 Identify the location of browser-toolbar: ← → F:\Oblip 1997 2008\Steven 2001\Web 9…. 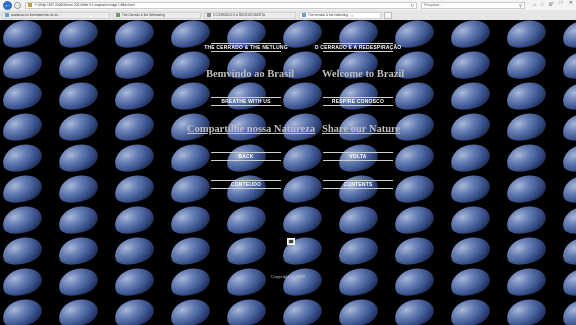
(288, 5).